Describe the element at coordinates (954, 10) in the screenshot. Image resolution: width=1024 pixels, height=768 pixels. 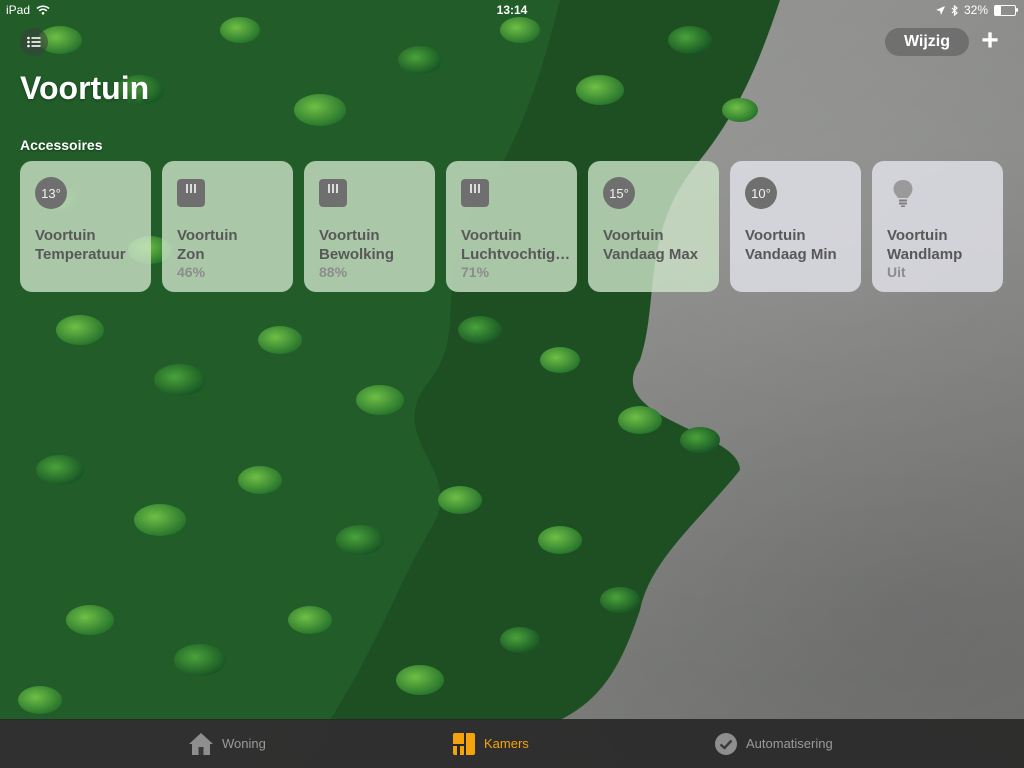
I see `bluetooth-icon` at that location.